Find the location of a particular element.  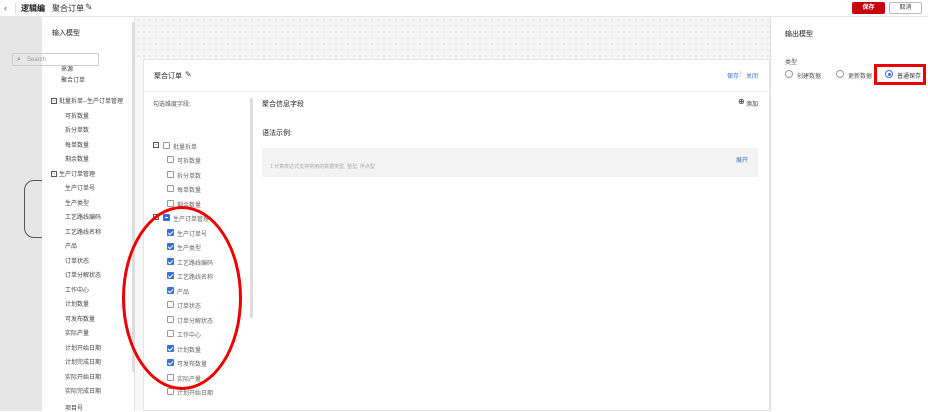

search-icon: ⌕ is located at coordinates (19, 59).